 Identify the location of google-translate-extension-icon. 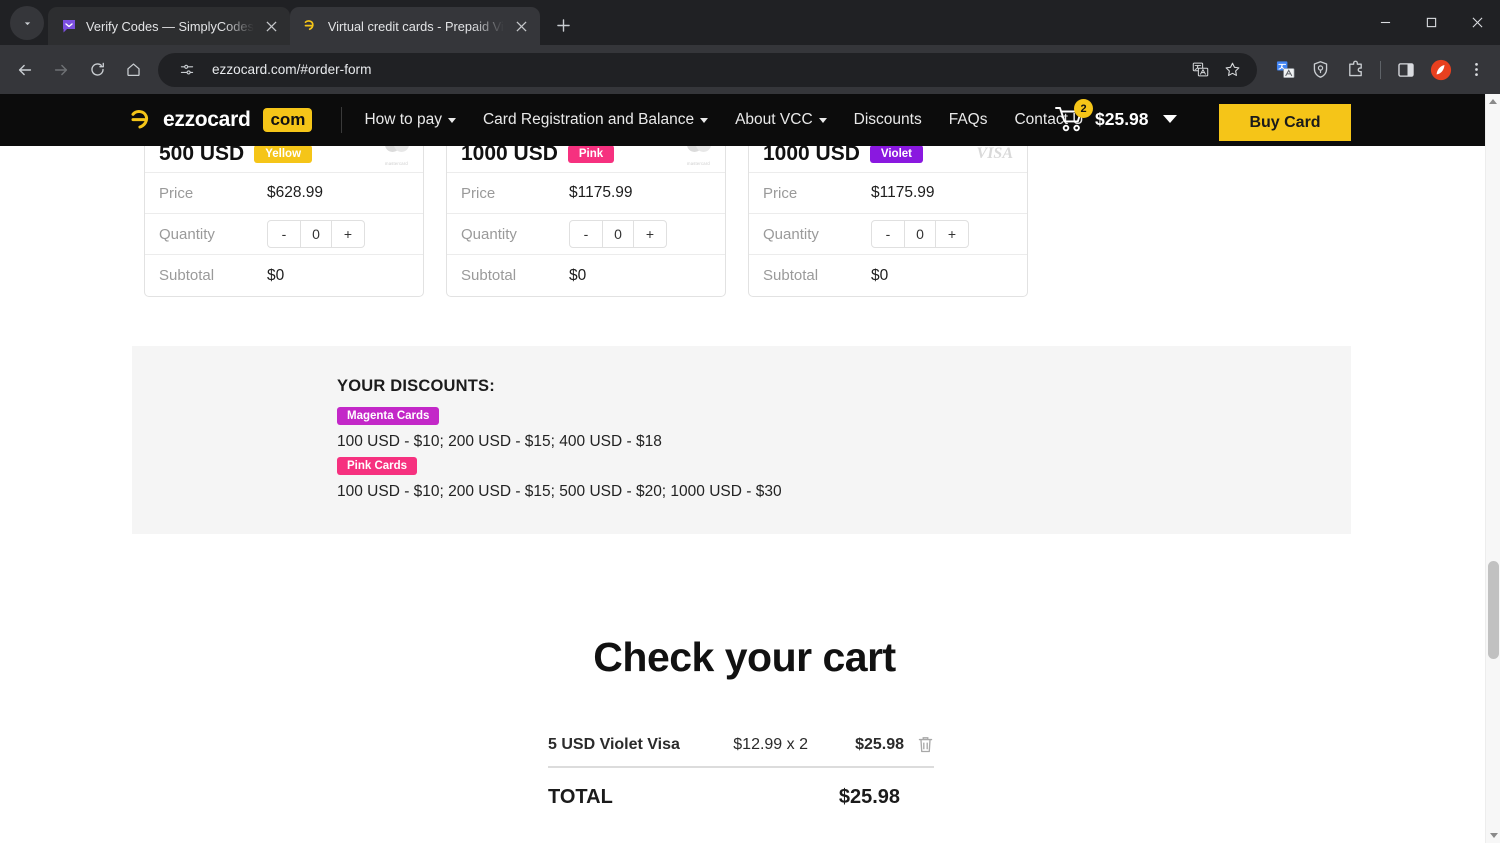
(1285, 70).